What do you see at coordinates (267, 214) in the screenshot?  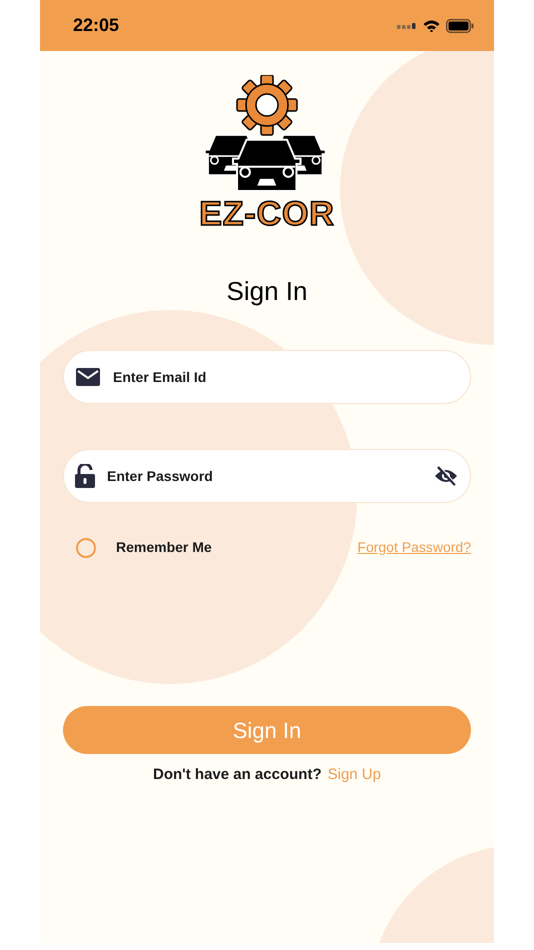 I see `logo-wordmark: EZ-COR` at bounding box center [267, 214].